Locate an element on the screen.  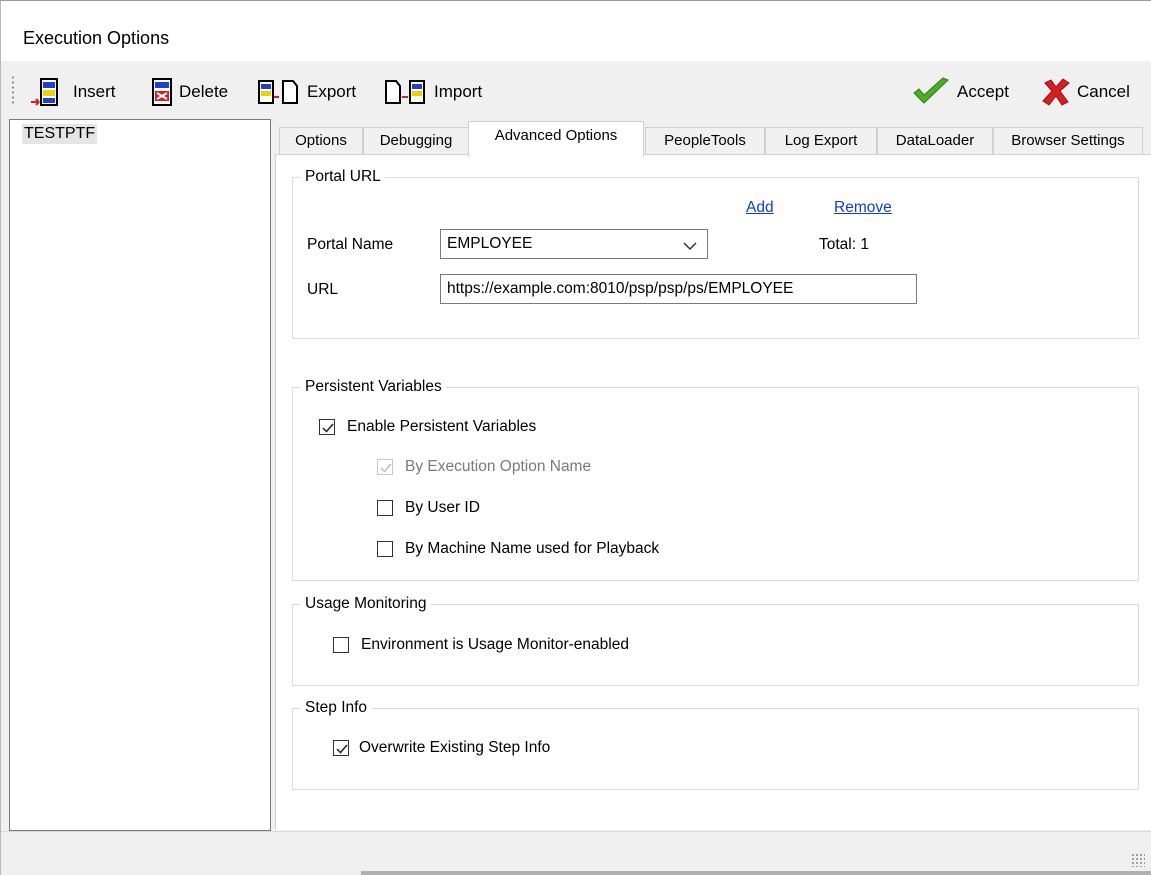
insert-label: Insert is located at coordinates (94, 91).